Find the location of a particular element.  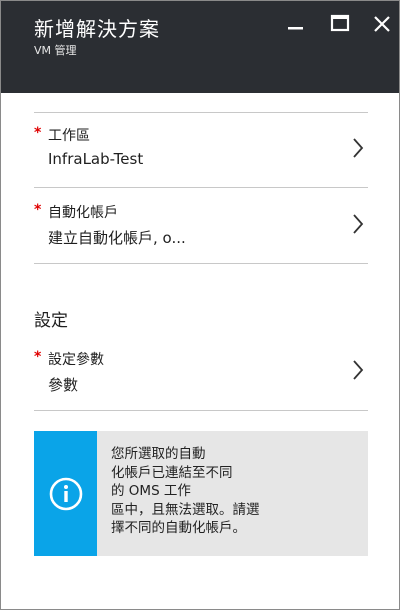

maximize-icon is located at coordinates (340, 23).